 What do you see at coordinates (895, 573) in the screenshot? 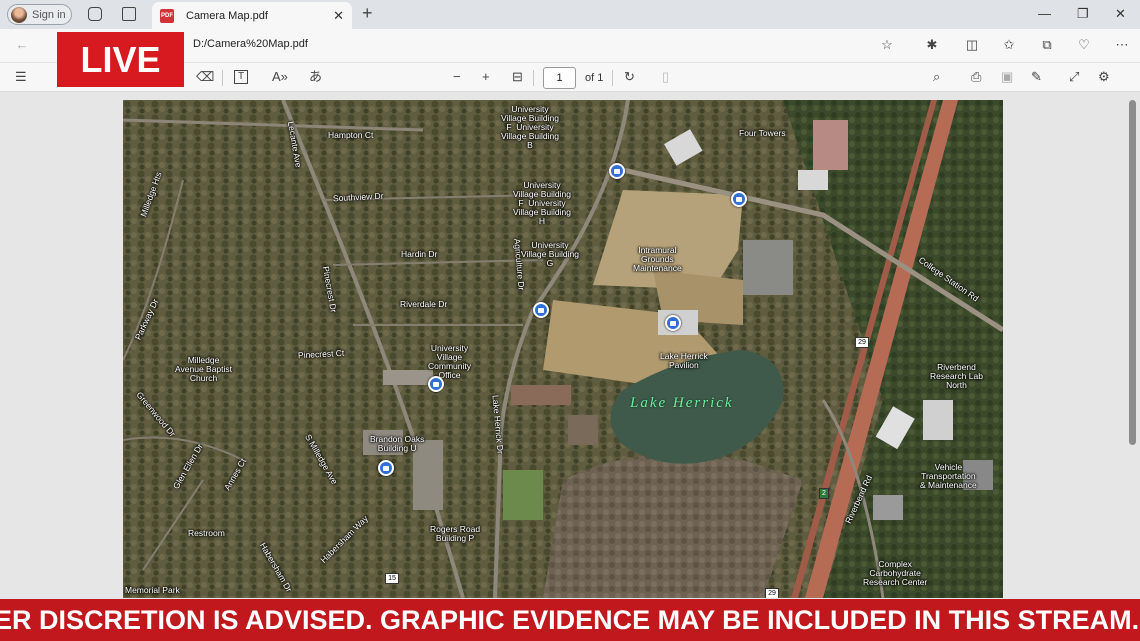
I see `place-label: Complex Carbohydrate Research Center` at bounding box center [895, 573].